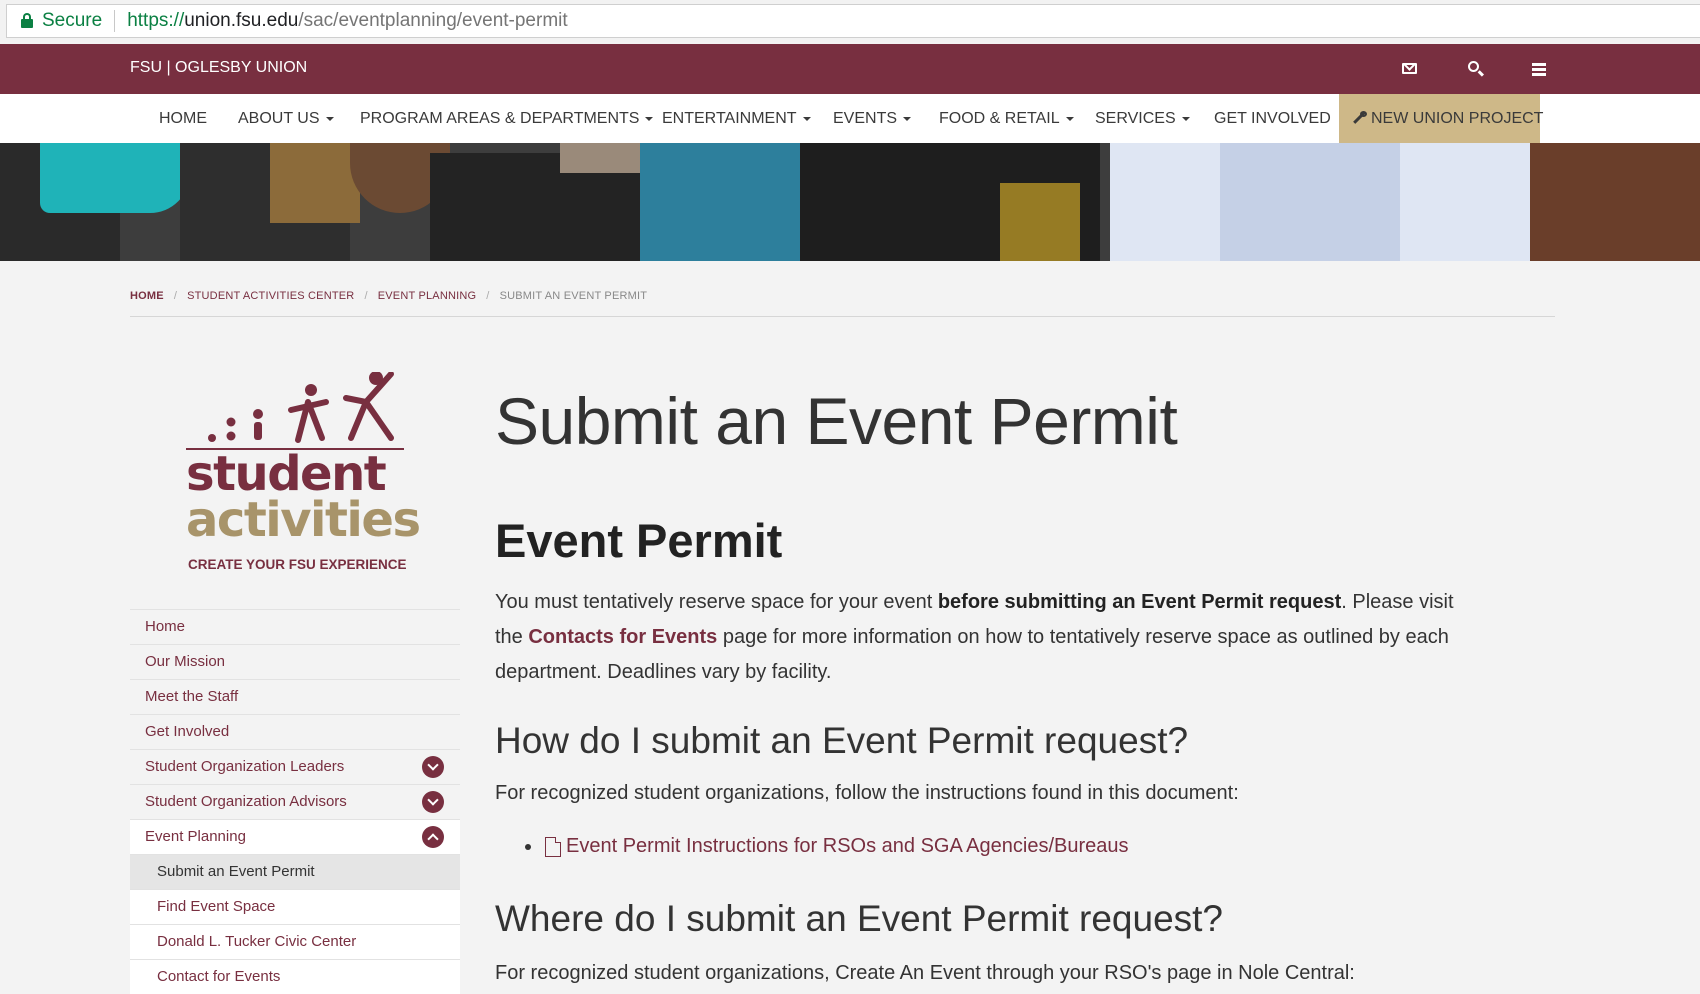  Describe the element at coordinates (1360, 117) in the screenshot. I see `wrench-icon` at that location.